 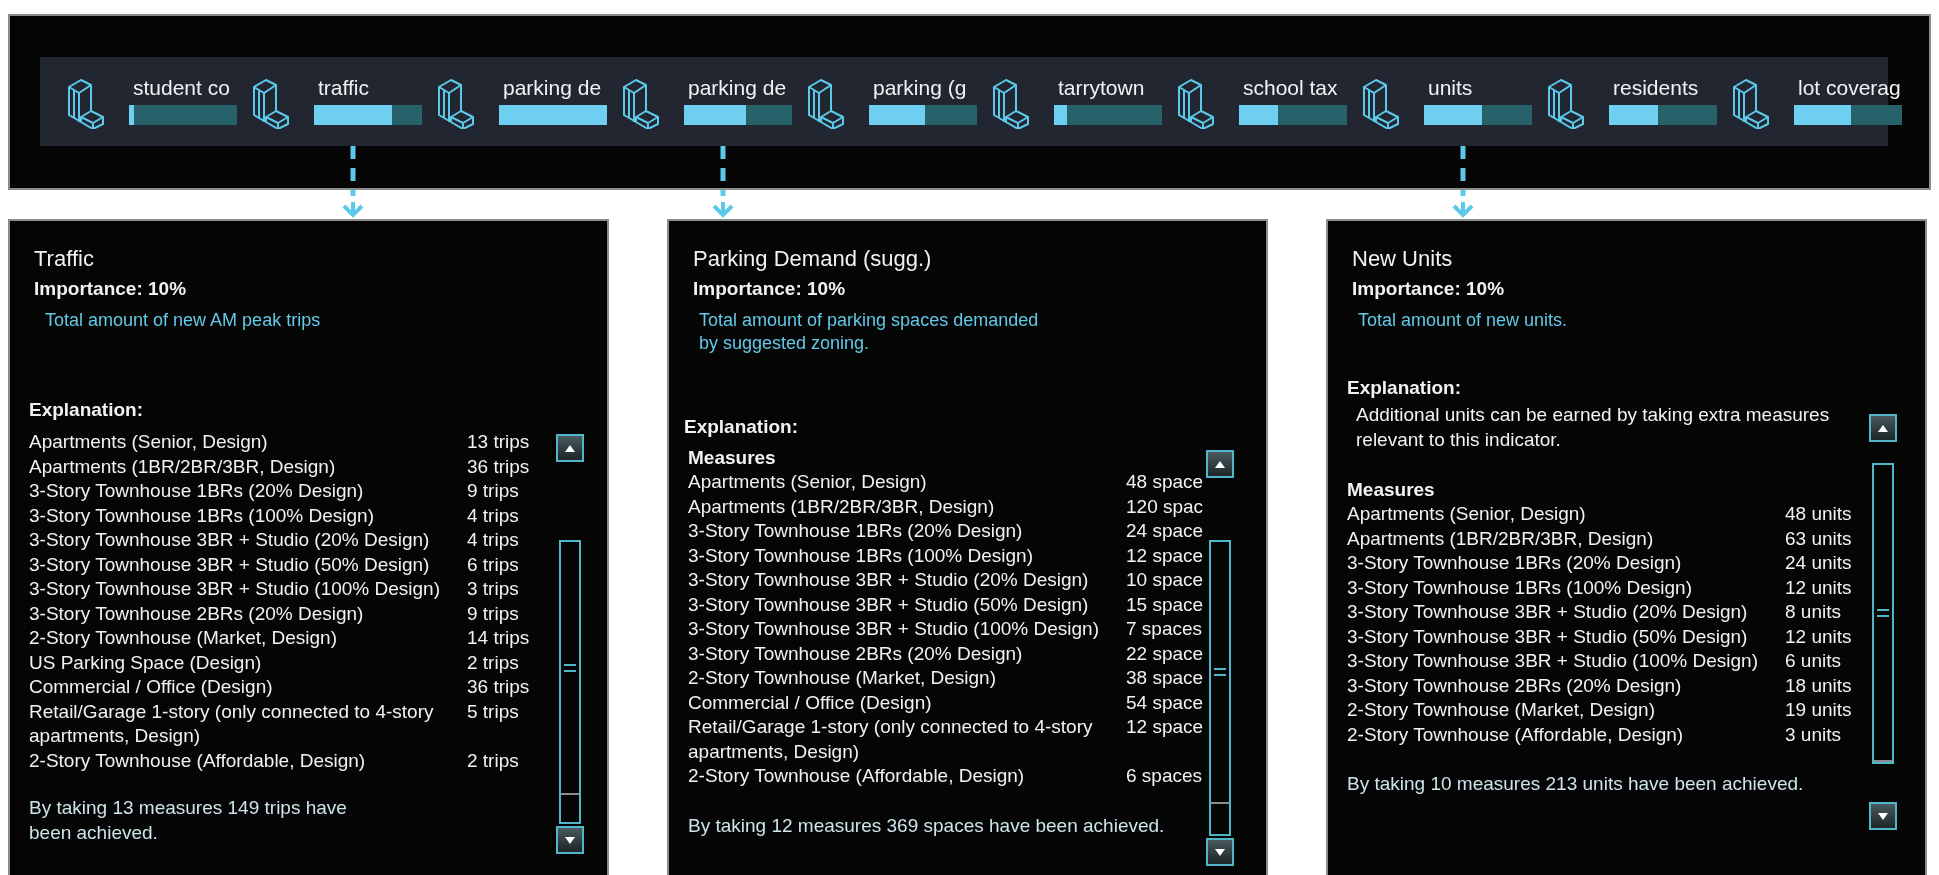 I want to click on indicator-label: residents, so click(x=1656, y=87).